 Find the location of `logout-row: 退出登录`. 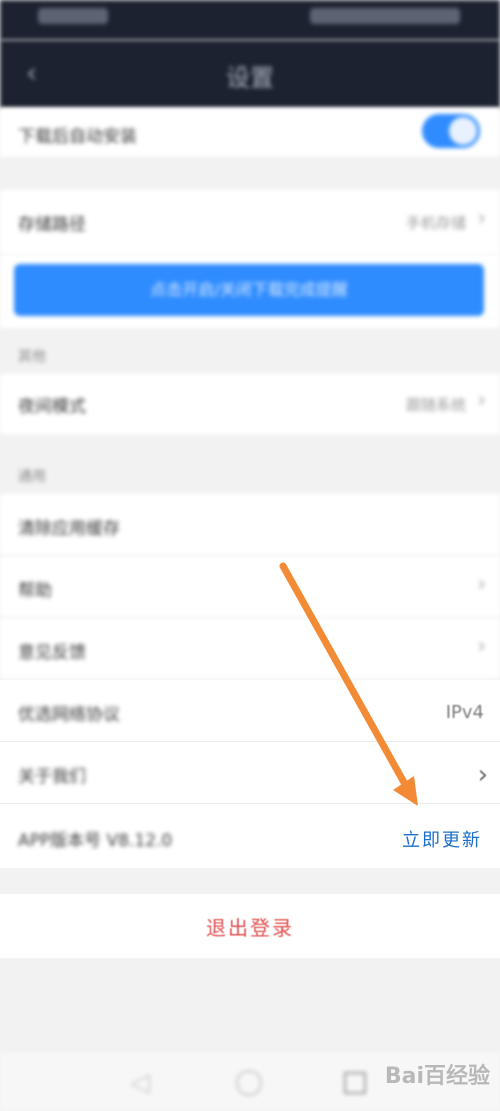

logout-row: 退出登录 is located at coordinates (250, 926).